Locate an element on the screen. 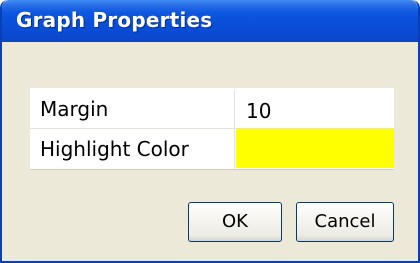  cancel-button: Cancel is located at coordinates (345, 222).